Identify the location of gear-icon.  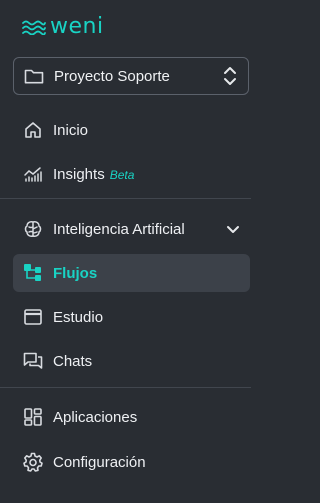
(33, 462).